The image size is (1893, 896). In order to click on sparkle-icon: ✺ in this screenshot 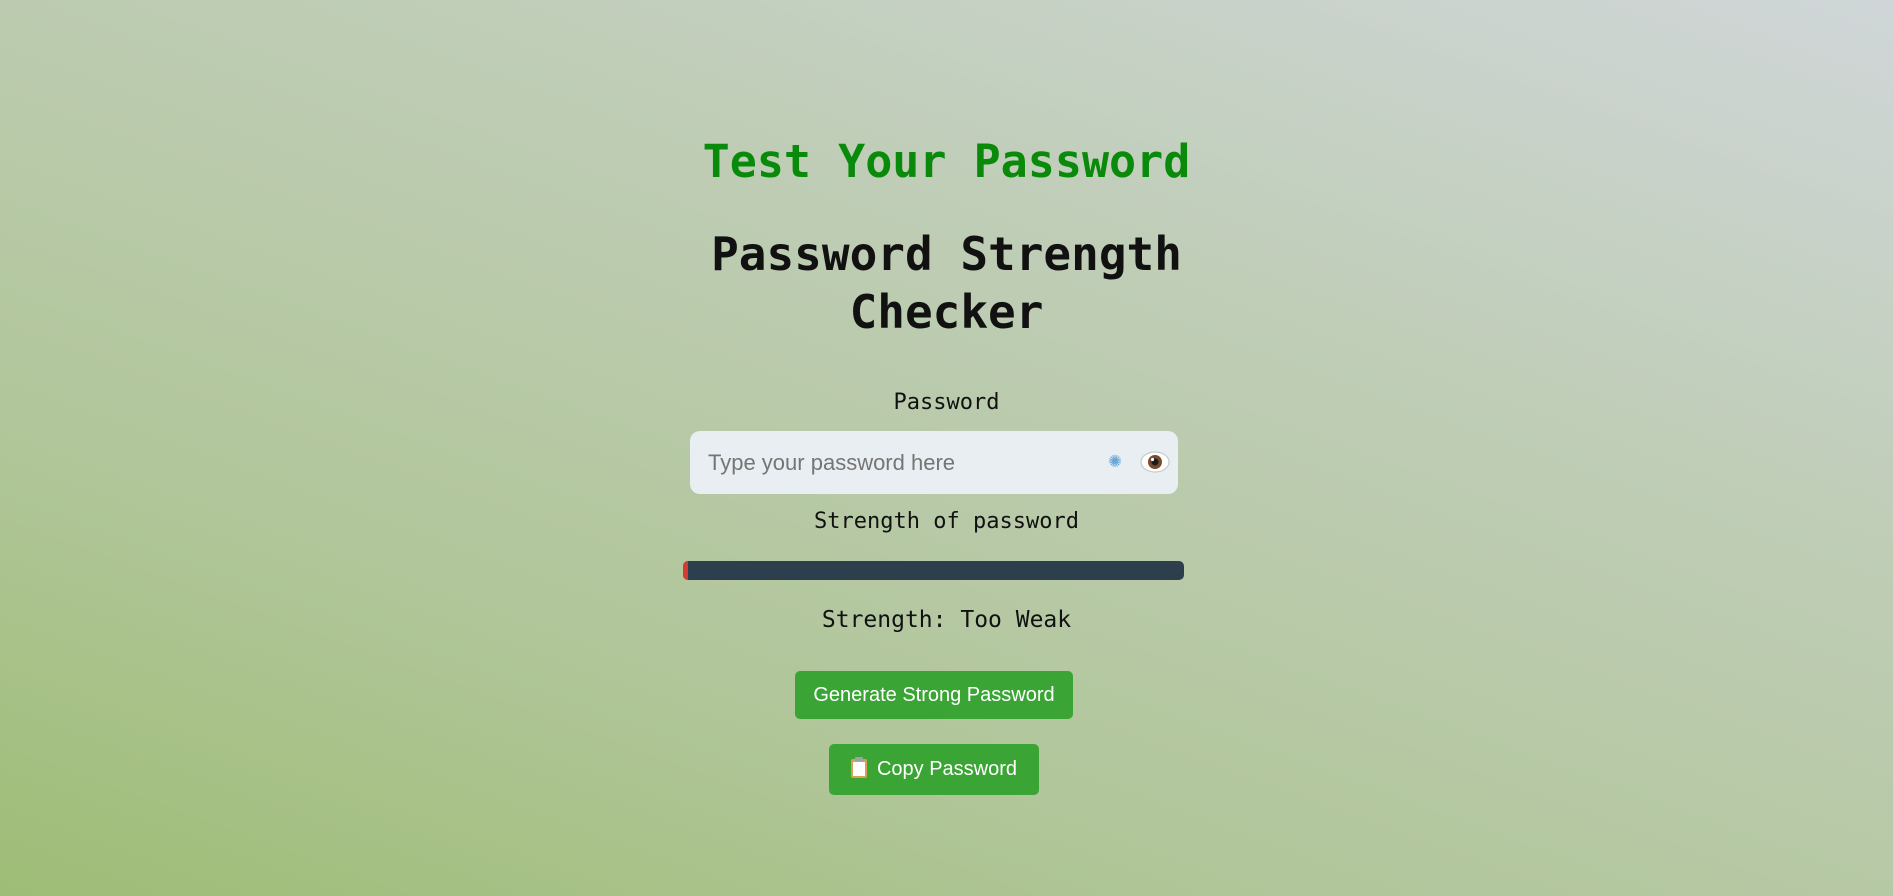, I will do `click(1115, 461)`.